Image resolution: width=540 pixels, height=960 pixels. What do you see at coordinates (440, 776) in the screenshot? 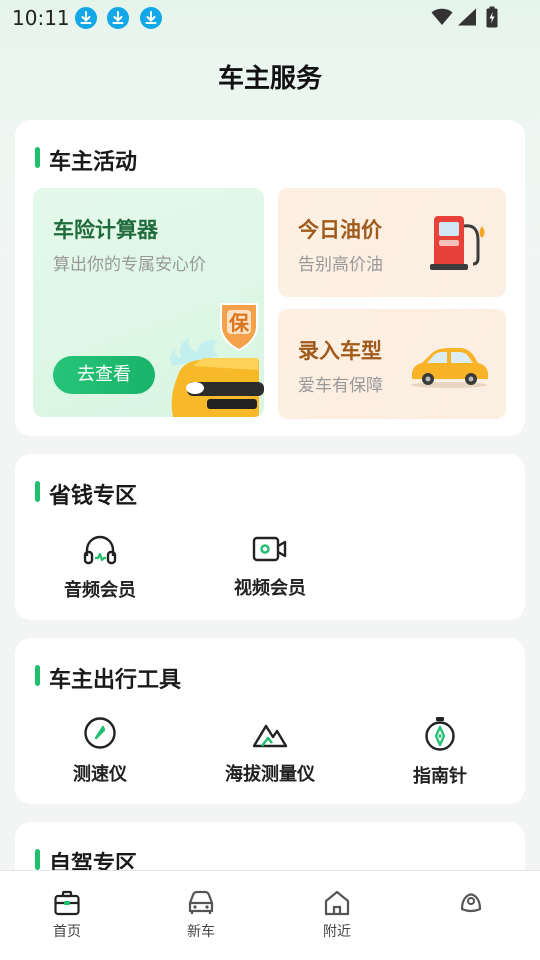
I see `tool-label: 指南针` at bounding box center [440, 776].